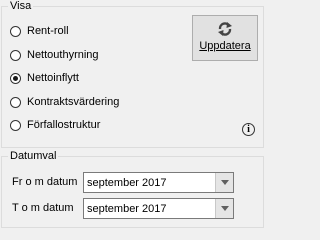  Describe the element at coordinates (43, 208) in the screenshot. I see `to-date-label: T o m datum` at that location.